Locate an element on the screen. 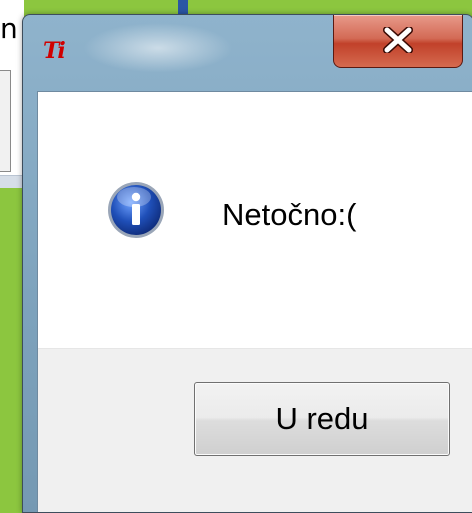 The height and width of the screenshot is (513, 472). title-bar: Ti is located at coordinates (247, 50).